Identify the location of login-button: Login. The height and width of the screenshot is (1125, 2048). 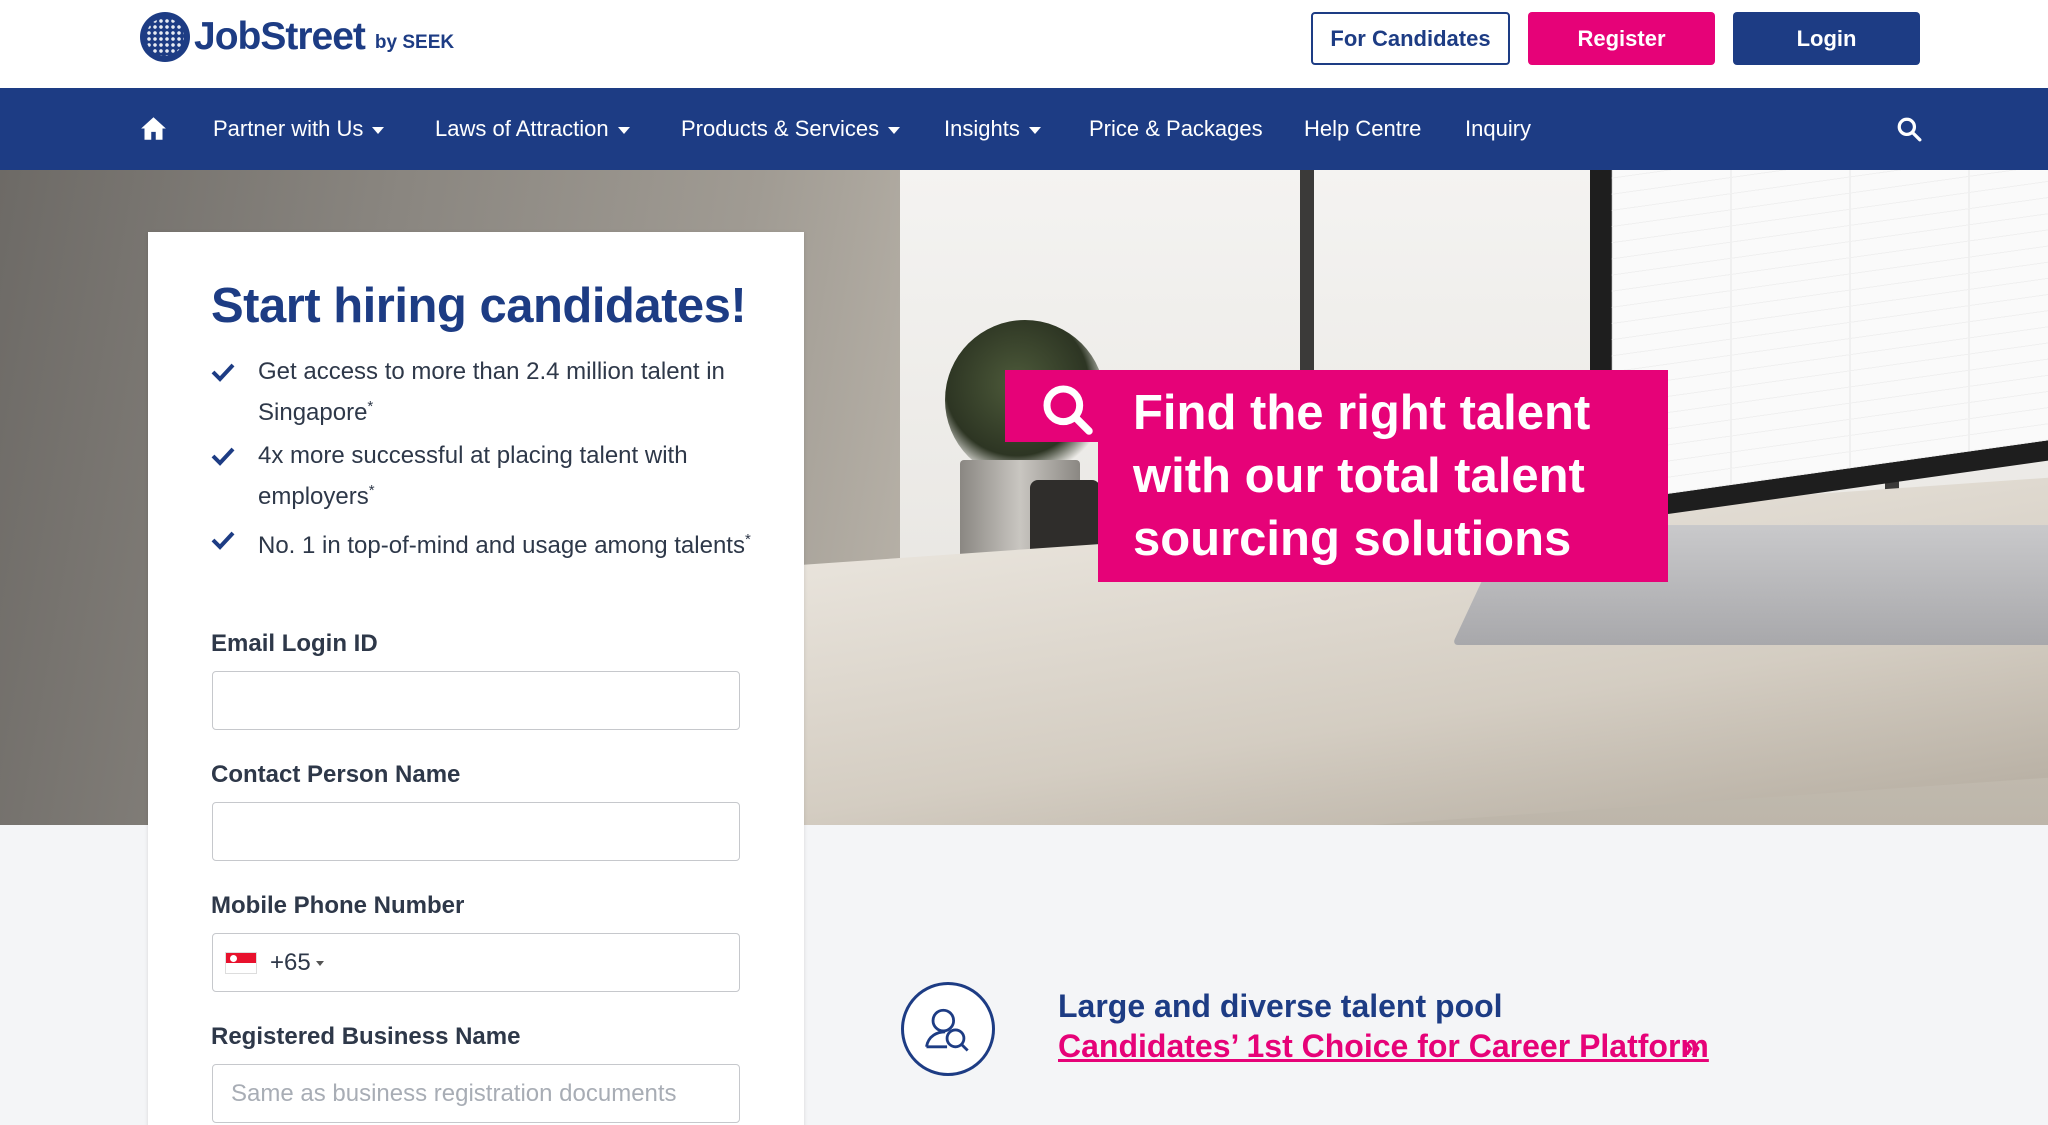
(1826, 38).